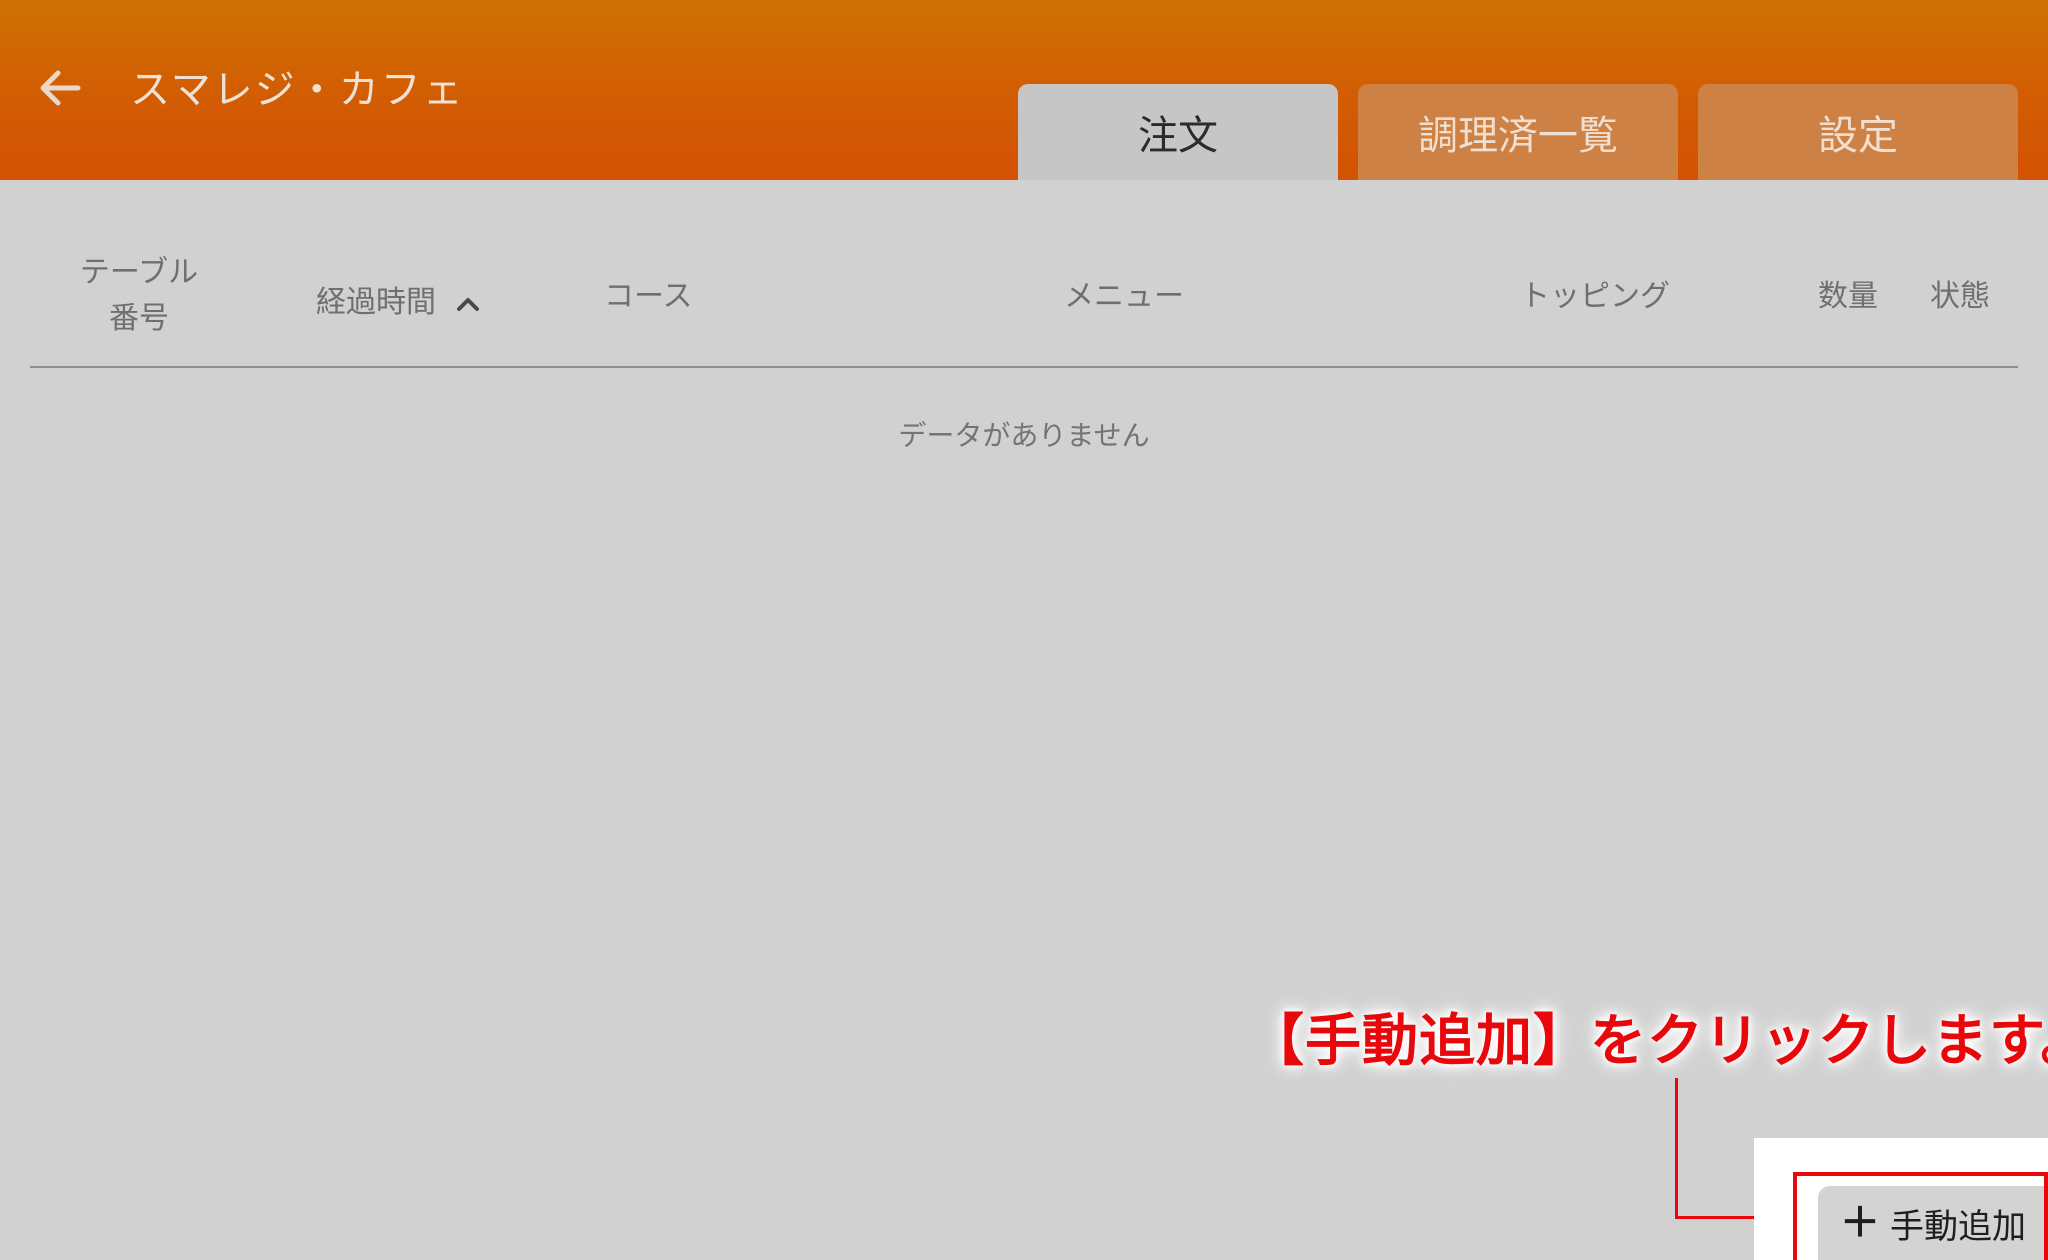  I want to click on column-header-elapsed-time-label: 経過時間, so click(376, 302).